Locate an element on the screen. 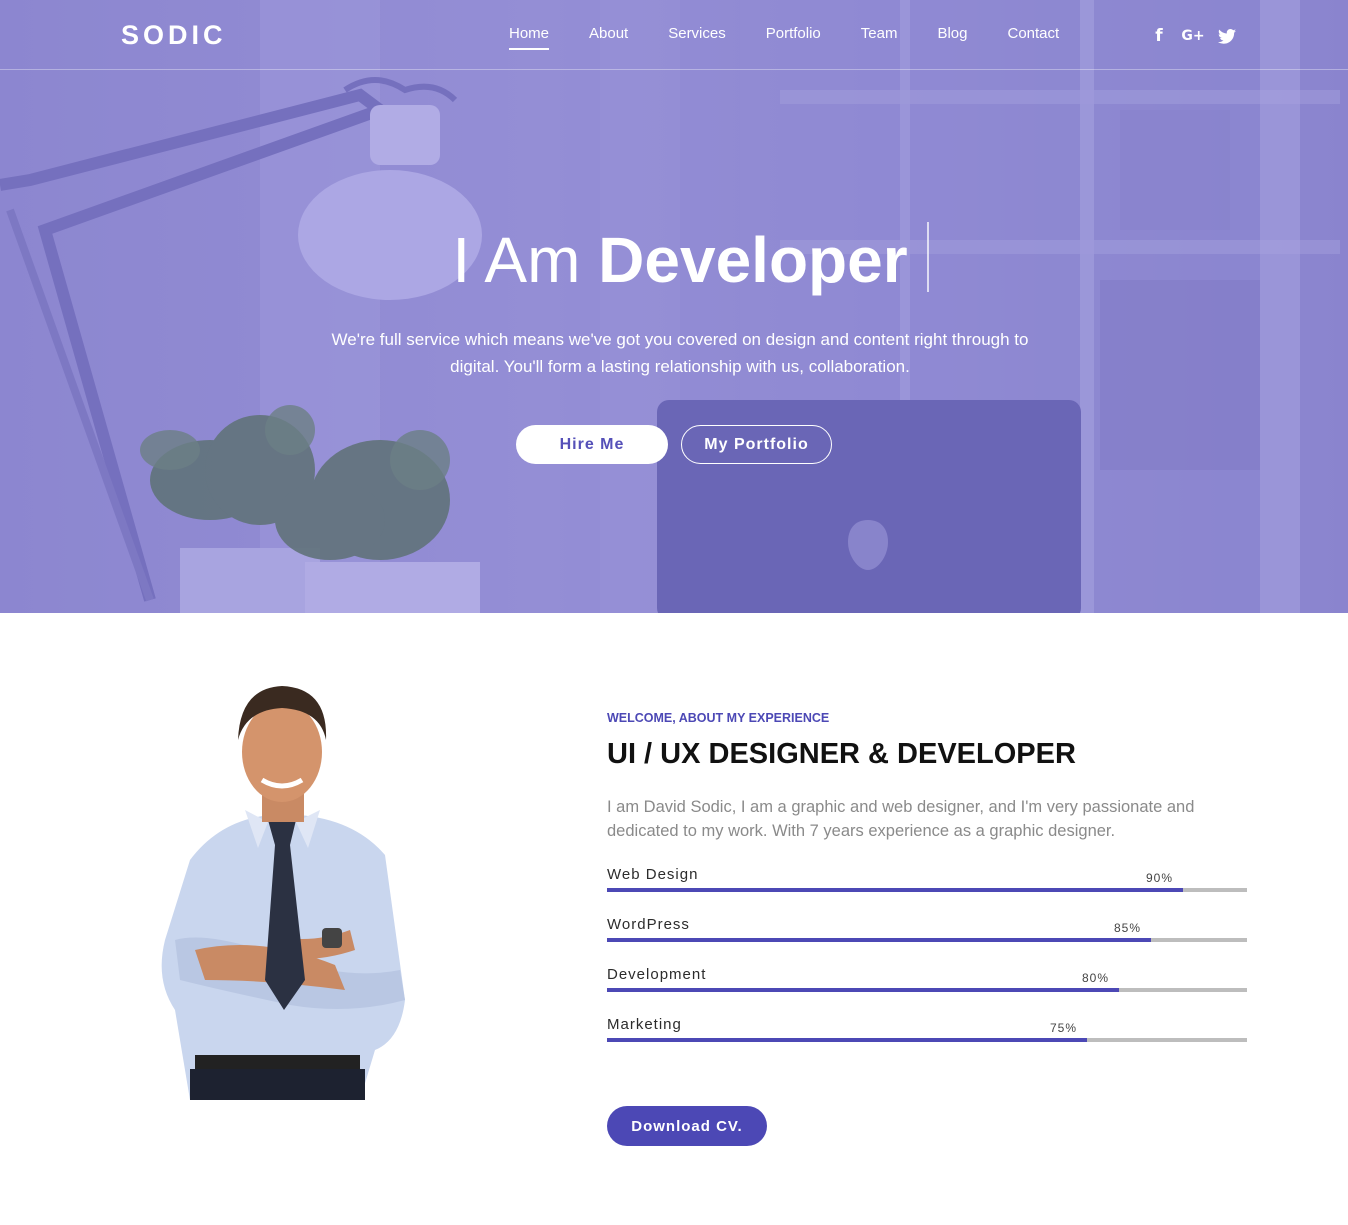 This screenshot has width=1348, height=1225. skill-name: Development is located at coordinates (657, 974).